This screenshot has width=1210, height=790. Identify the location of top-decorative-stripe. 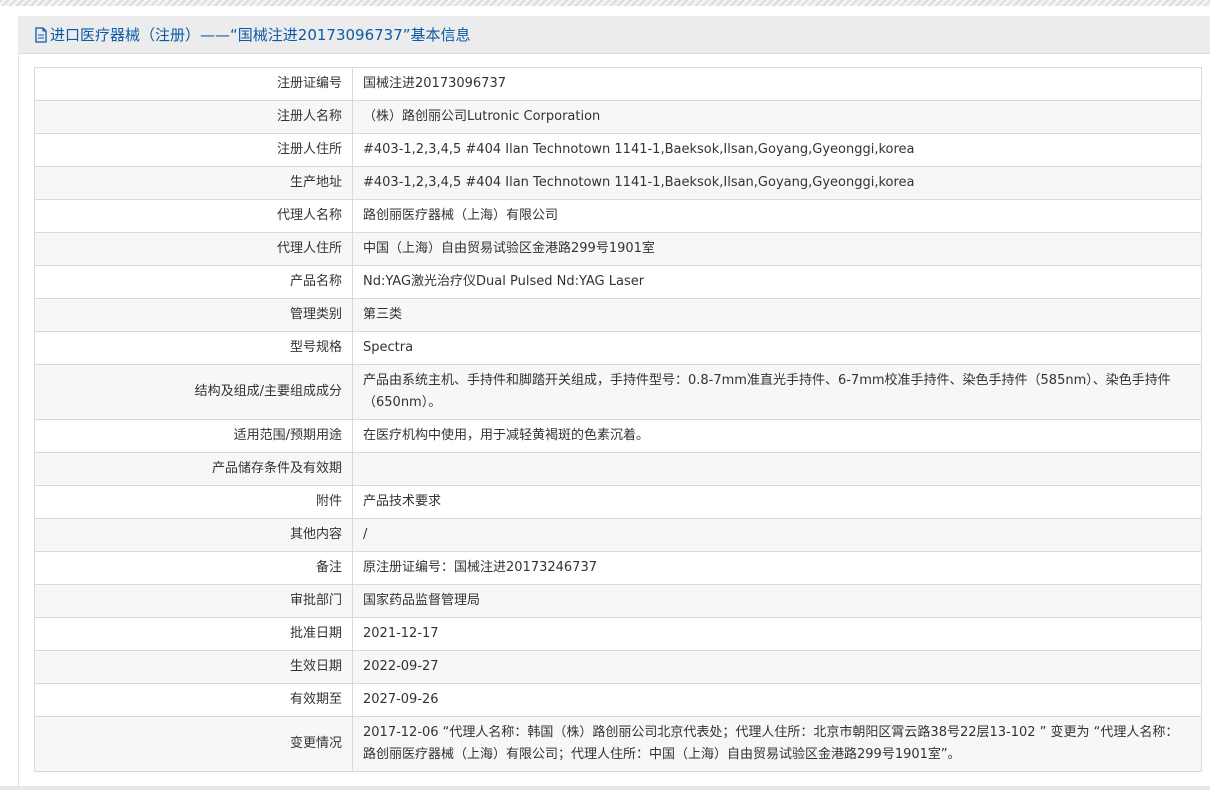
(605, 3).